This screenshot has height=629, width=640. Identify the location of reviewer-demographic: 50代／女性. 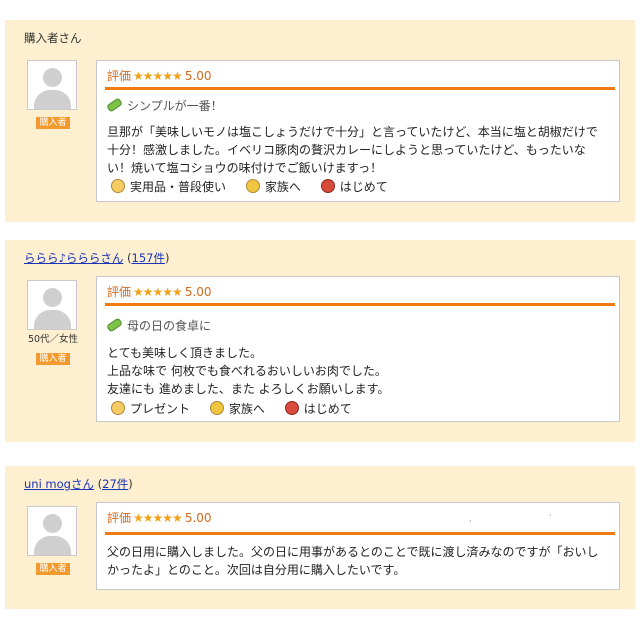
(53, 339).